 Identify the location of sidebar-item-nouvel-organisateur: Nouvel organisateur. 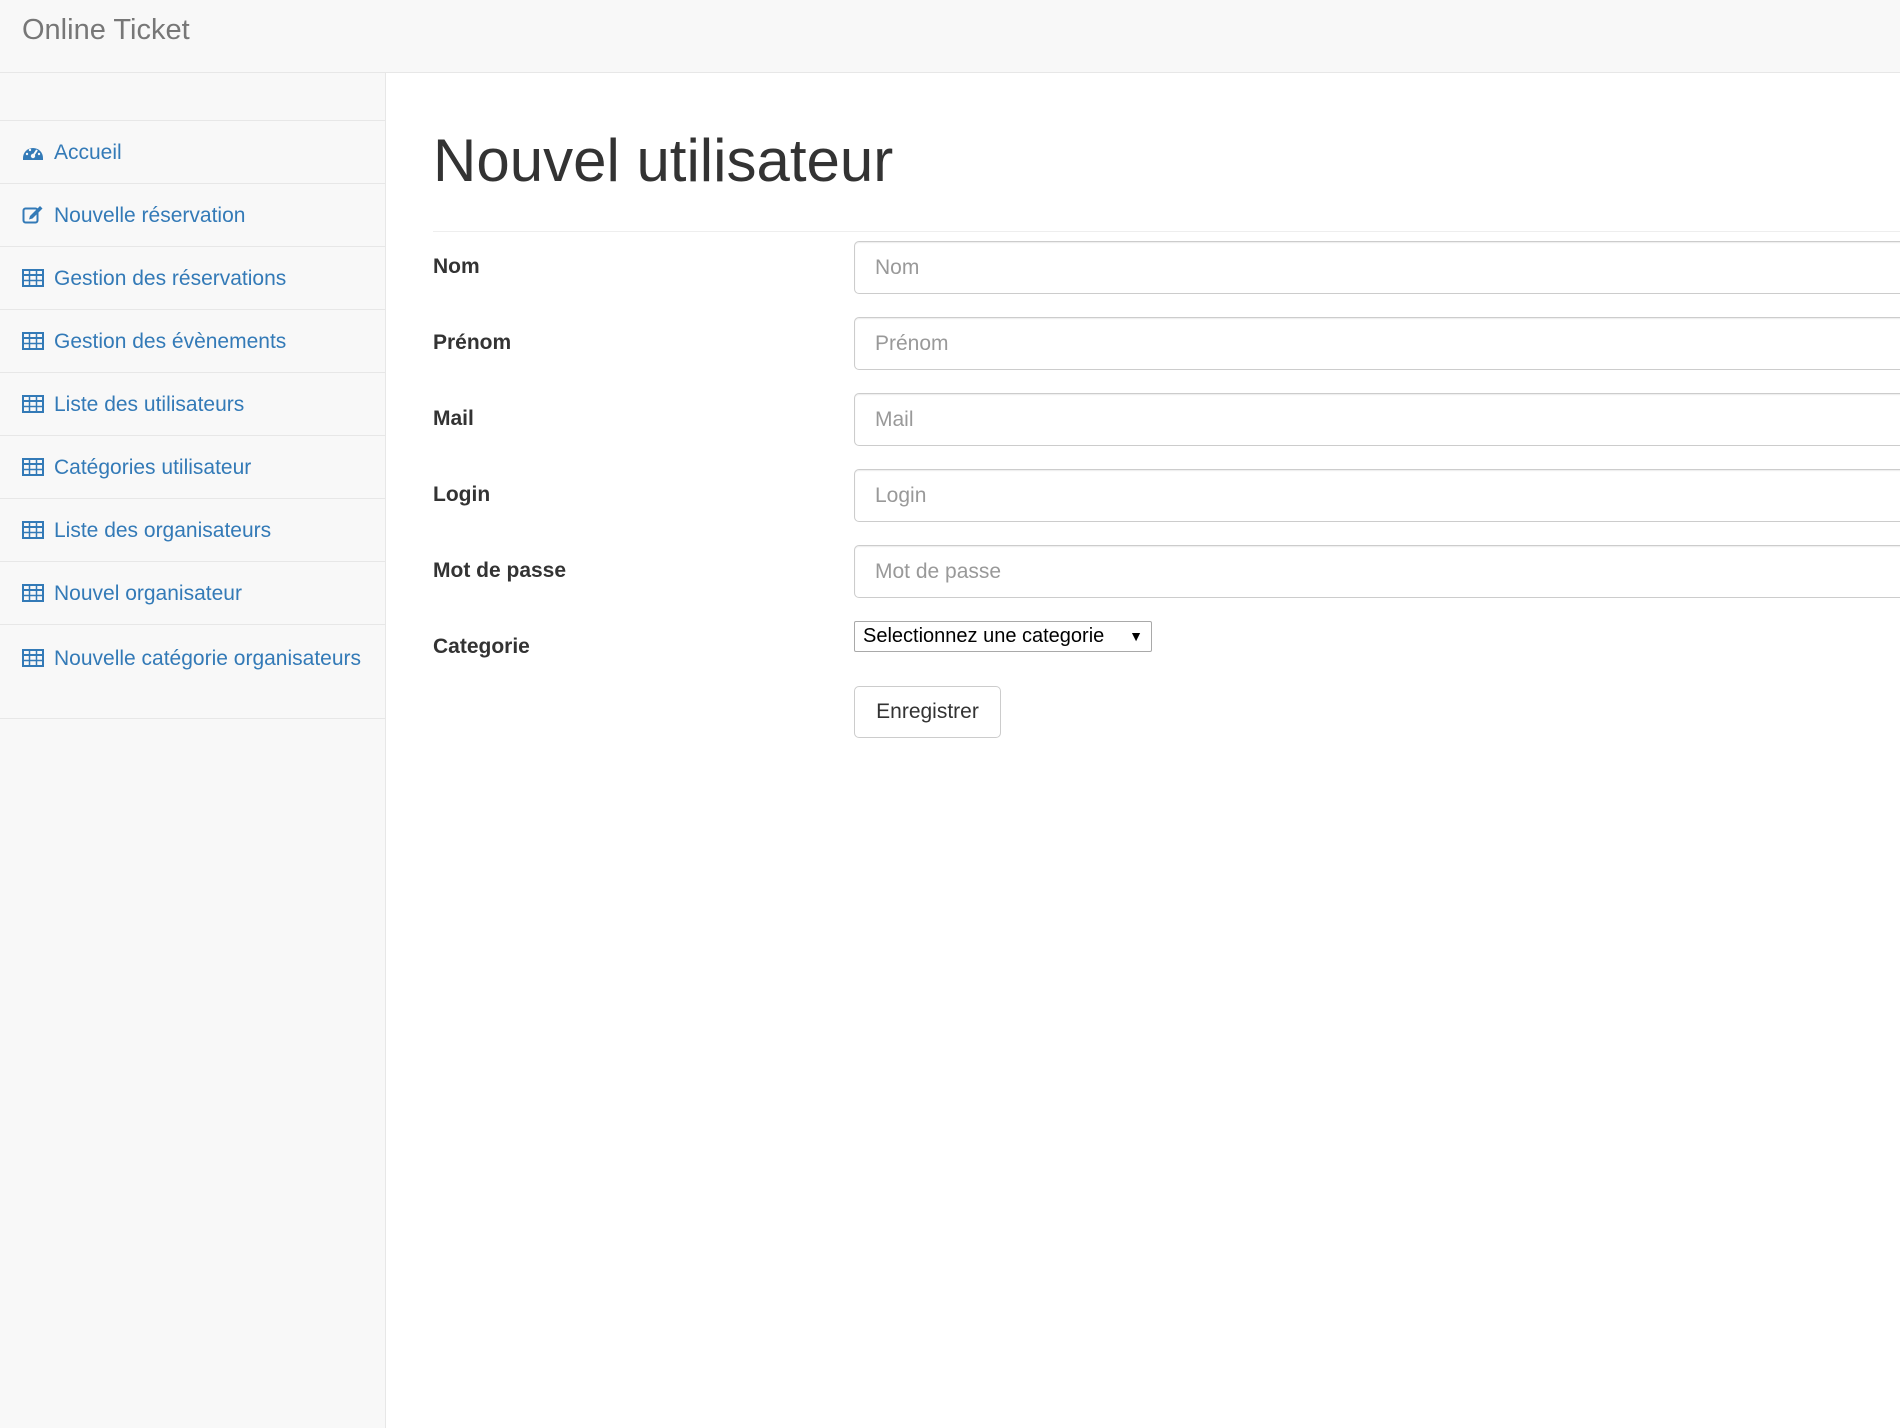
(192, 592).